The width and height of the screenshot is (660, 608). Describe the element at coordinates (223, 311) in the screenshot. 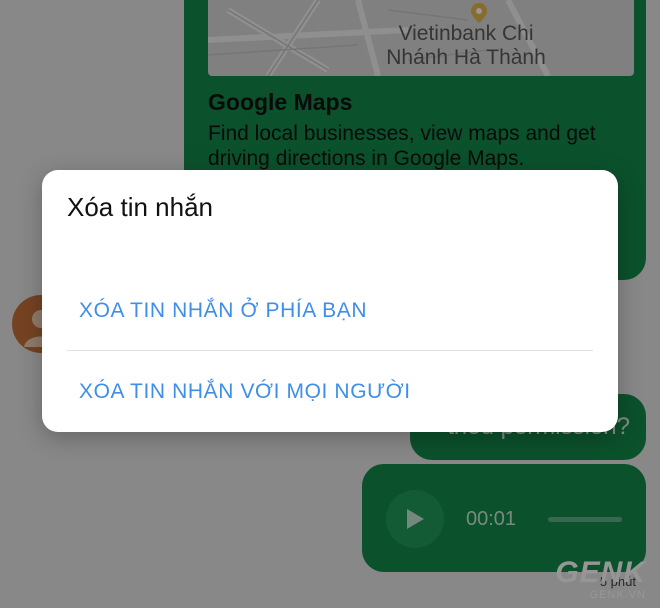

I see `delete-for-me-button: XÓA TIN NHẮN Ở PHÍA BẠN` at that location.